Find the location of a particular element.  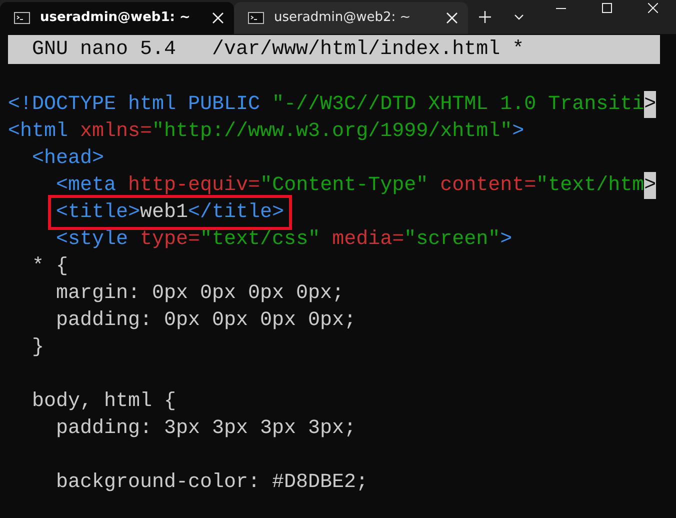

modified-marker: * is located at coordinates (518, 50).